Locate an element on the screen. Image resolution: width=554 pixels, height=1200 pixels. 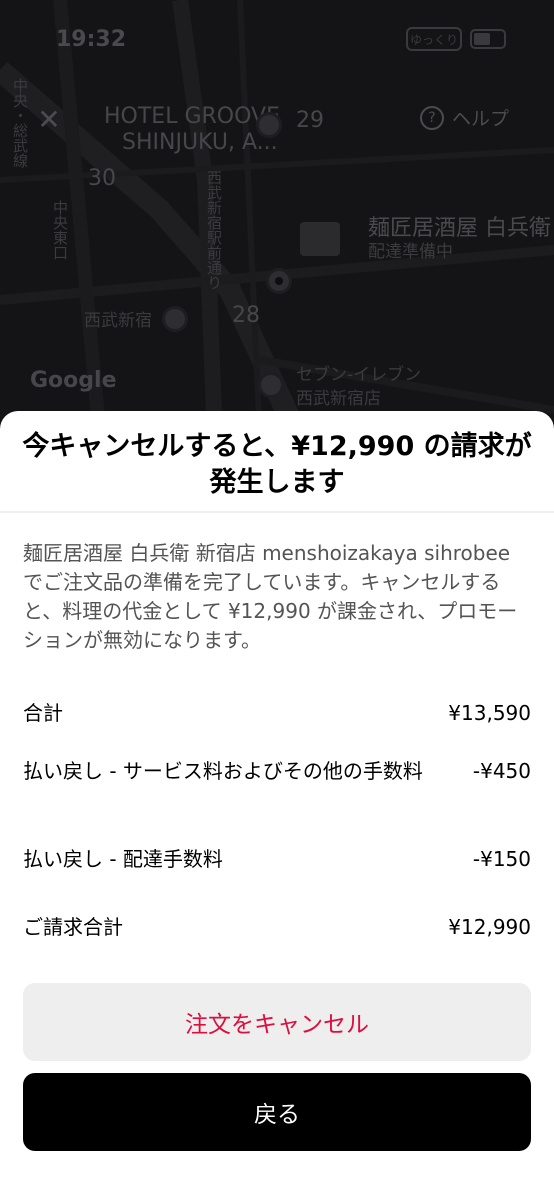
google-logo: Google is located at coordinates (73, 380).